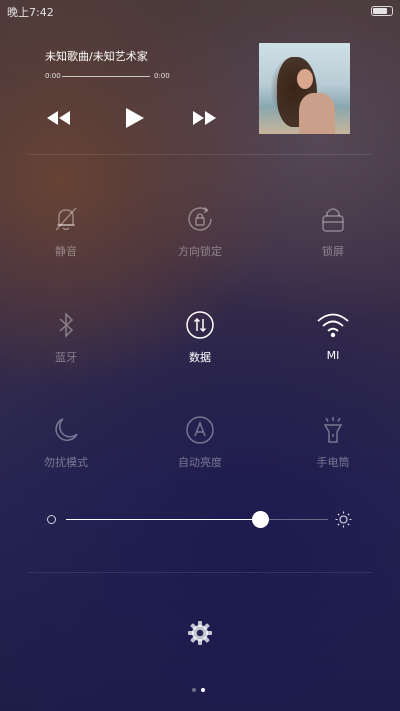  Describe the element at coordinates (200, 219) in the screenshot. I see `rotation-lock-icon` at that location.